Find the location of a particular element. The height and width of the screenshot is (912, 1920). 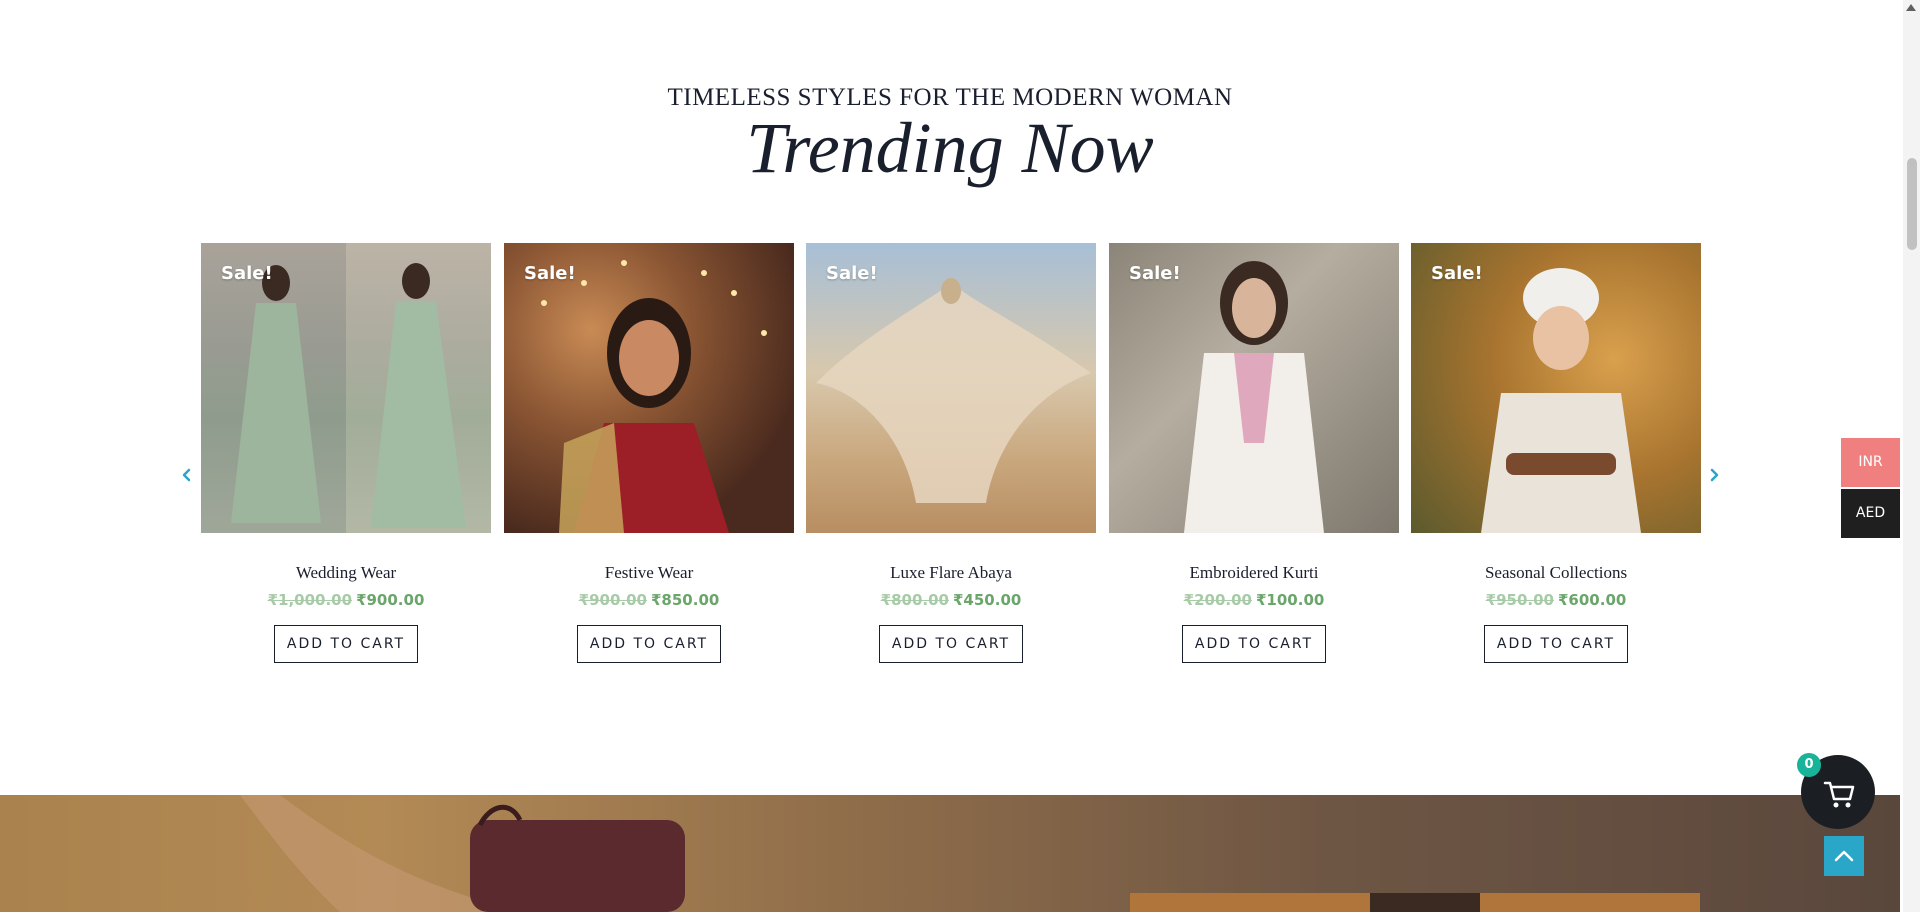

product-name: Luxe Flare Abaya is located at coordinates (951, 573).